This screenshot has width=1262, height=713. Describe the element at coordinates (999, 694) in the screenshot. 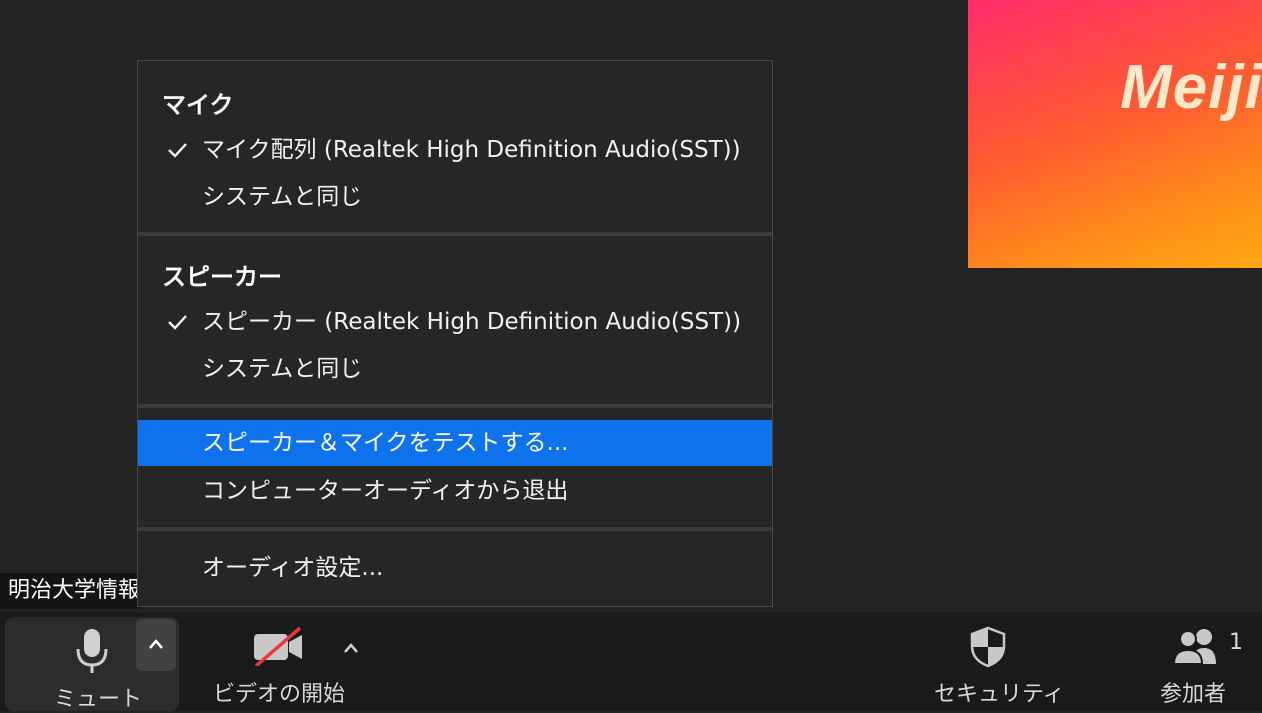

I see `security-label: セキュリティ` at that location.